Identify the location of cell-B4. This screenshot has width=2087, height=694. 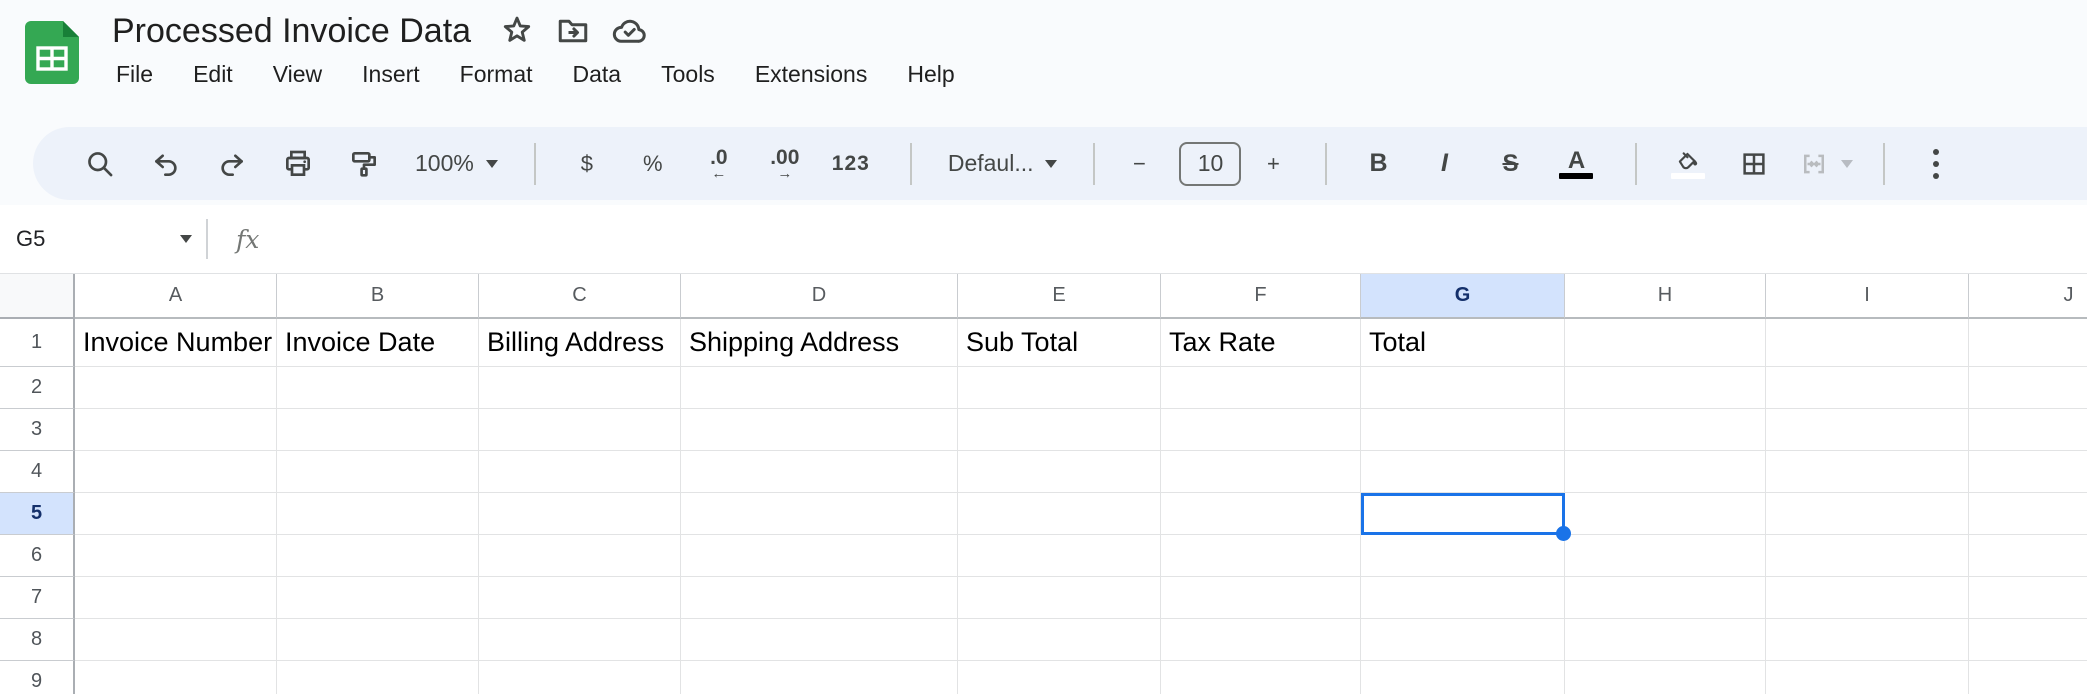
(378, 472).